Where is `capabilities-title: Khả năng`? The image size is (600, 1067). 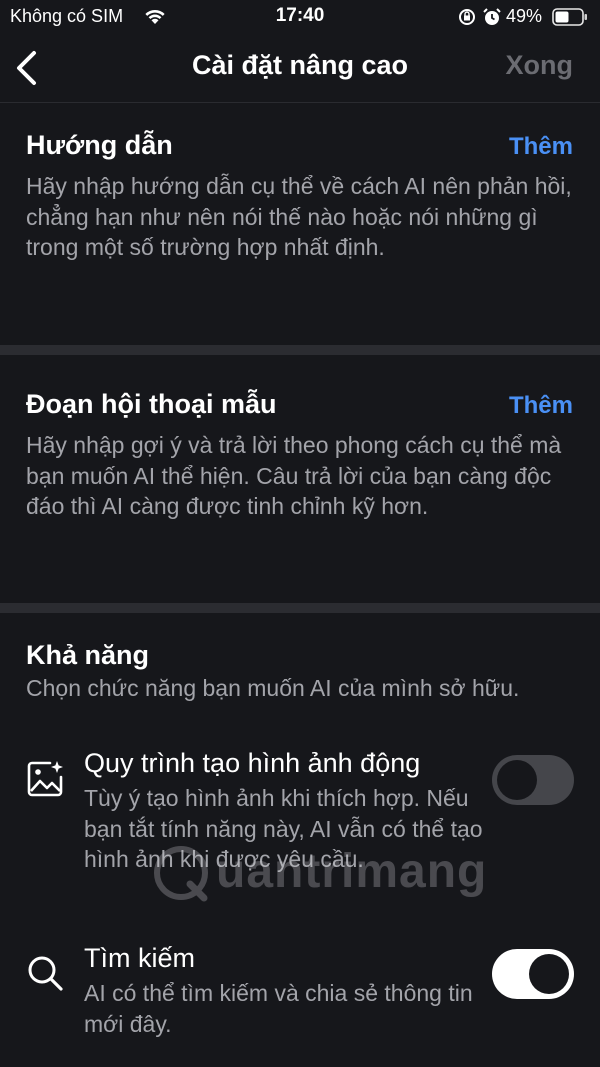 capabilities-title: Khả năng is located at coordinates (88, 655).